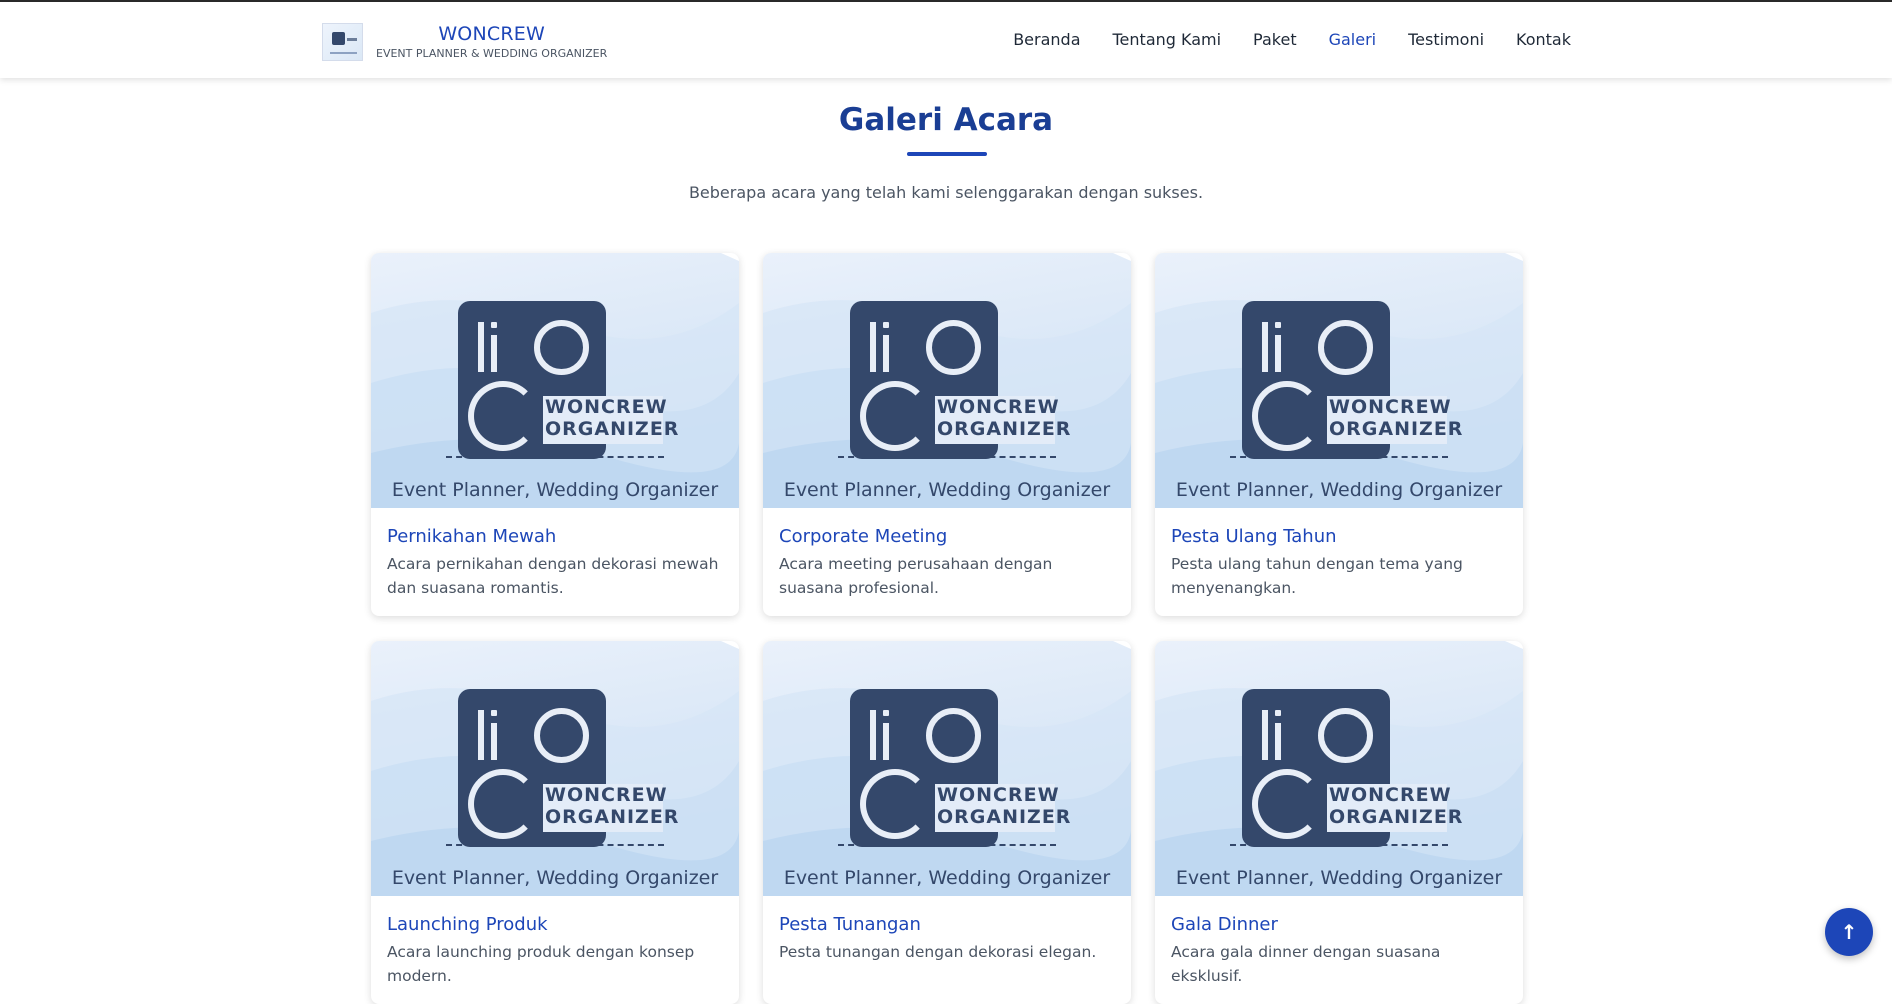 The height and width of the screenshot is (1004, 1892). Describe the element at coordinates (1046, 39) in the screenshot. I see `nav-link-beranda: Beranda` at that location.